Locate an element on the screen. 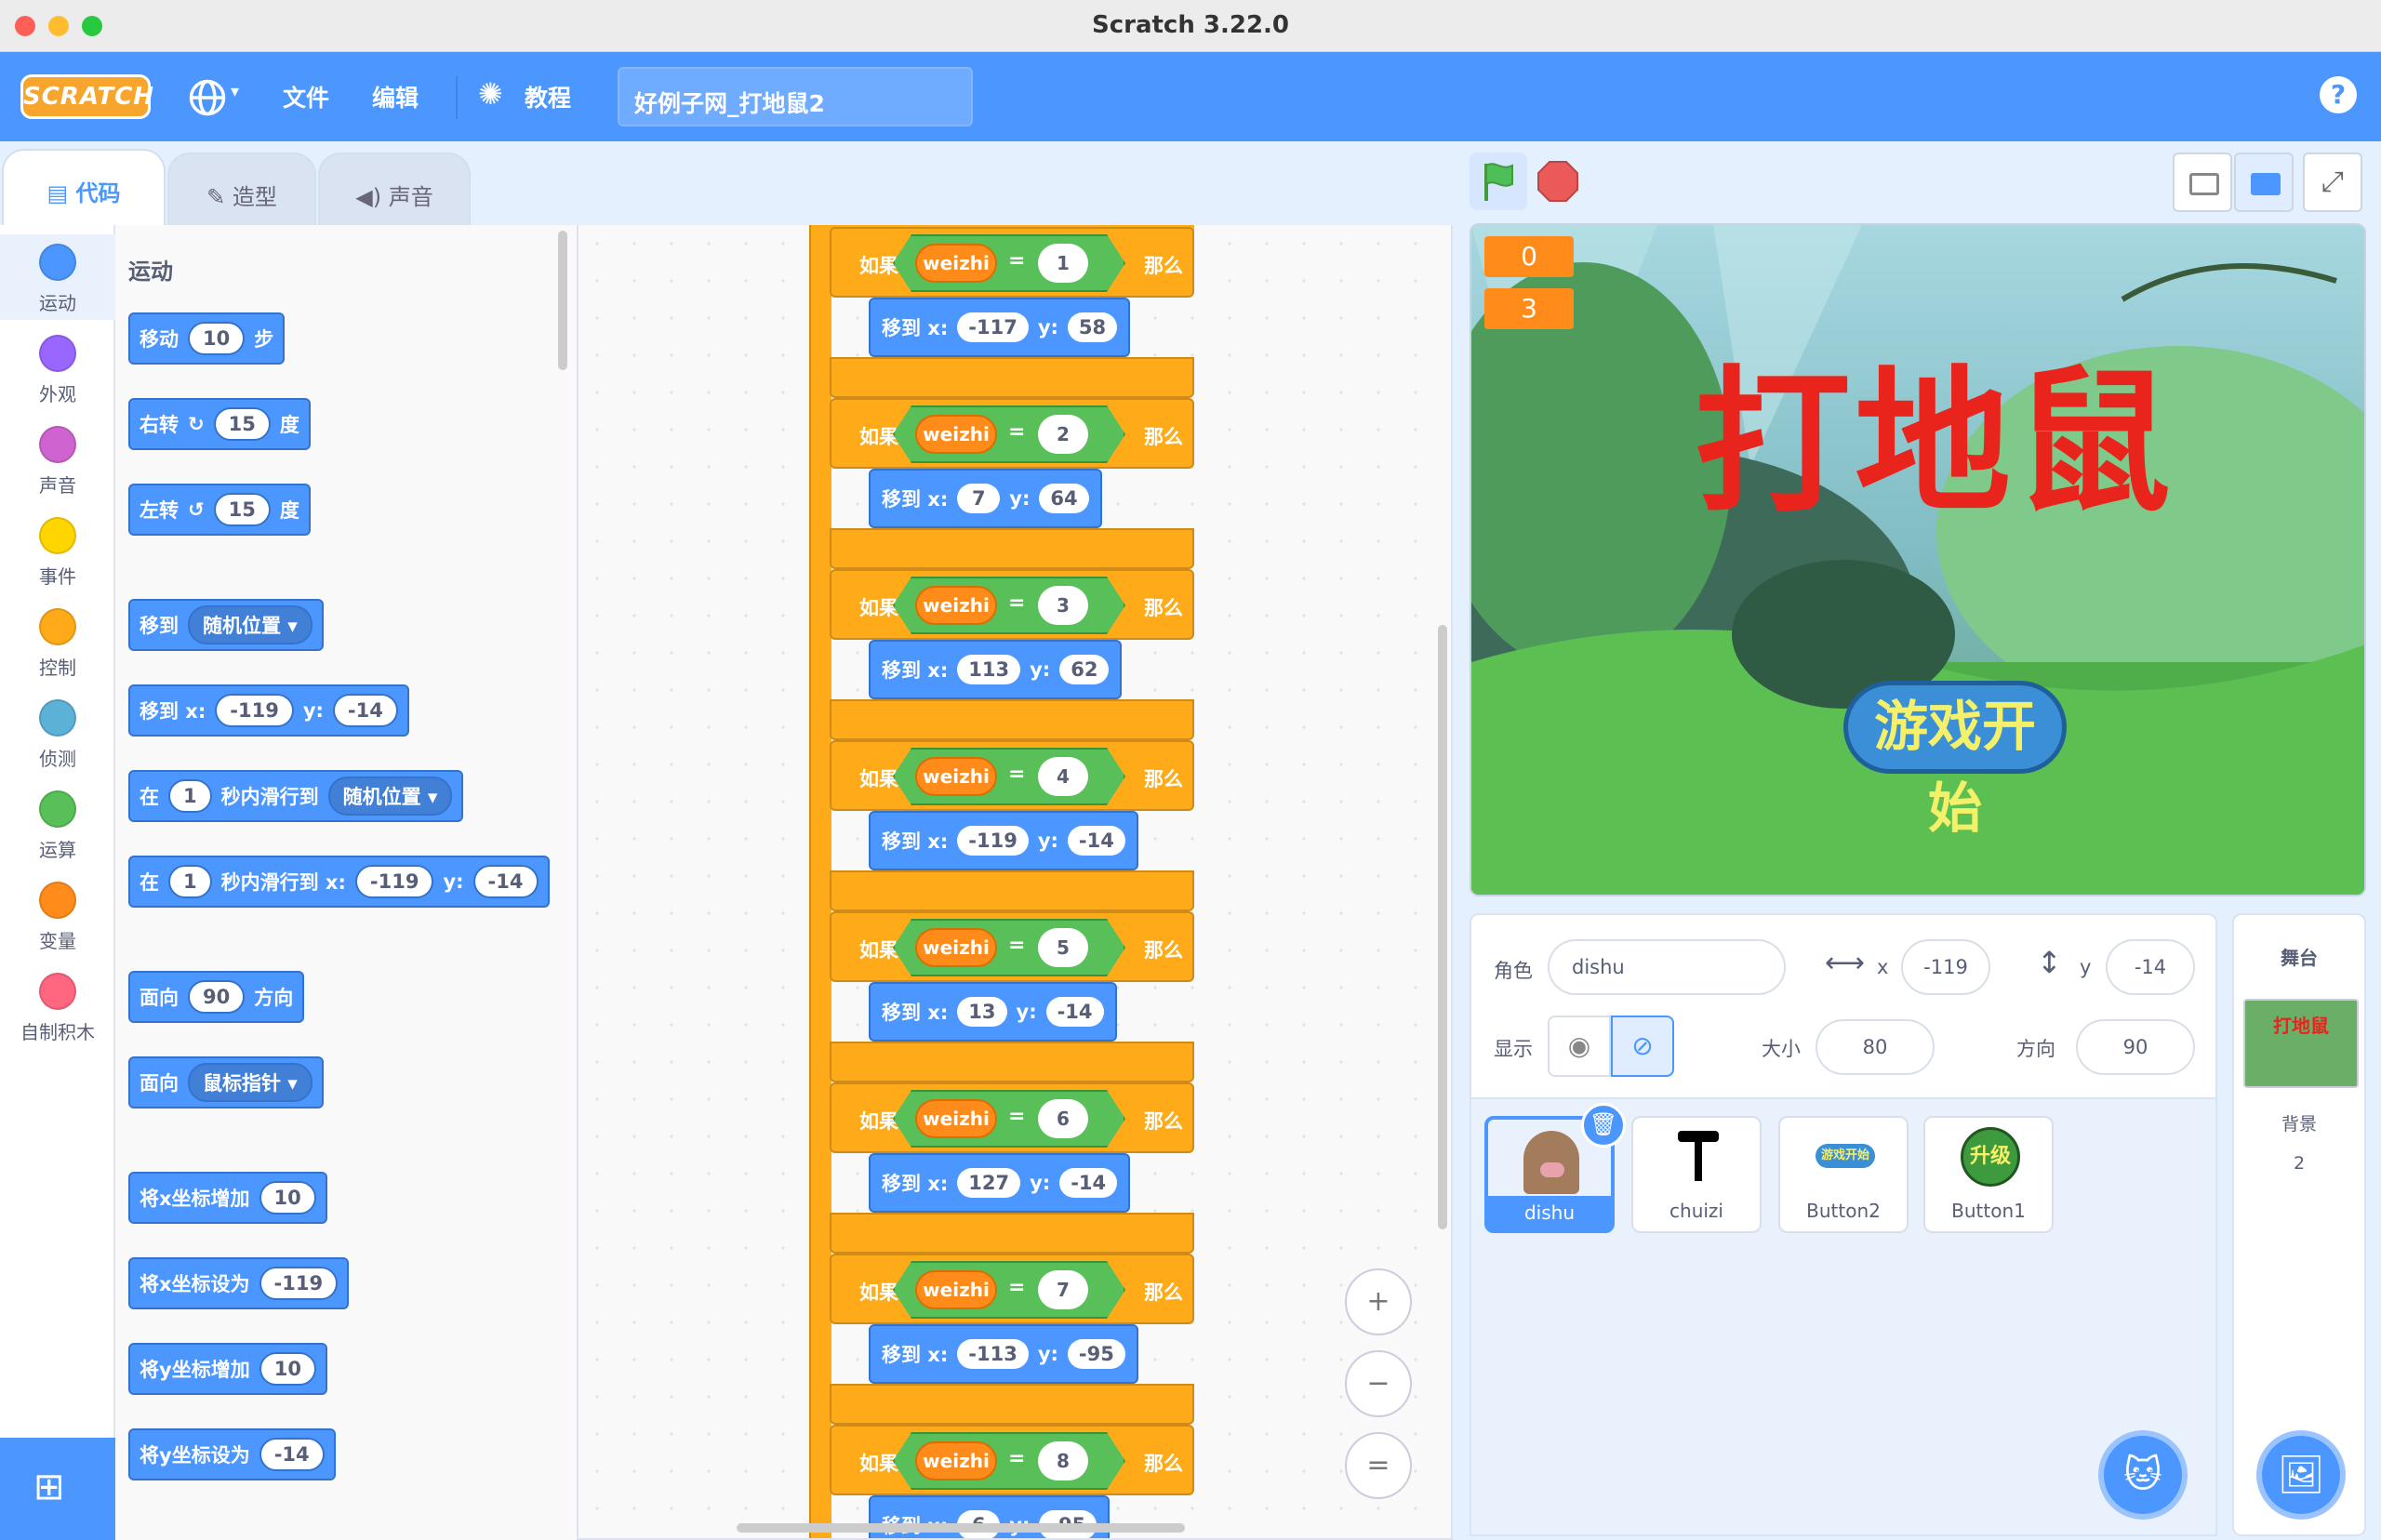 This screenshot has height=1540, width=2381. x-input: 13 is located at coordinates (982, 1012).